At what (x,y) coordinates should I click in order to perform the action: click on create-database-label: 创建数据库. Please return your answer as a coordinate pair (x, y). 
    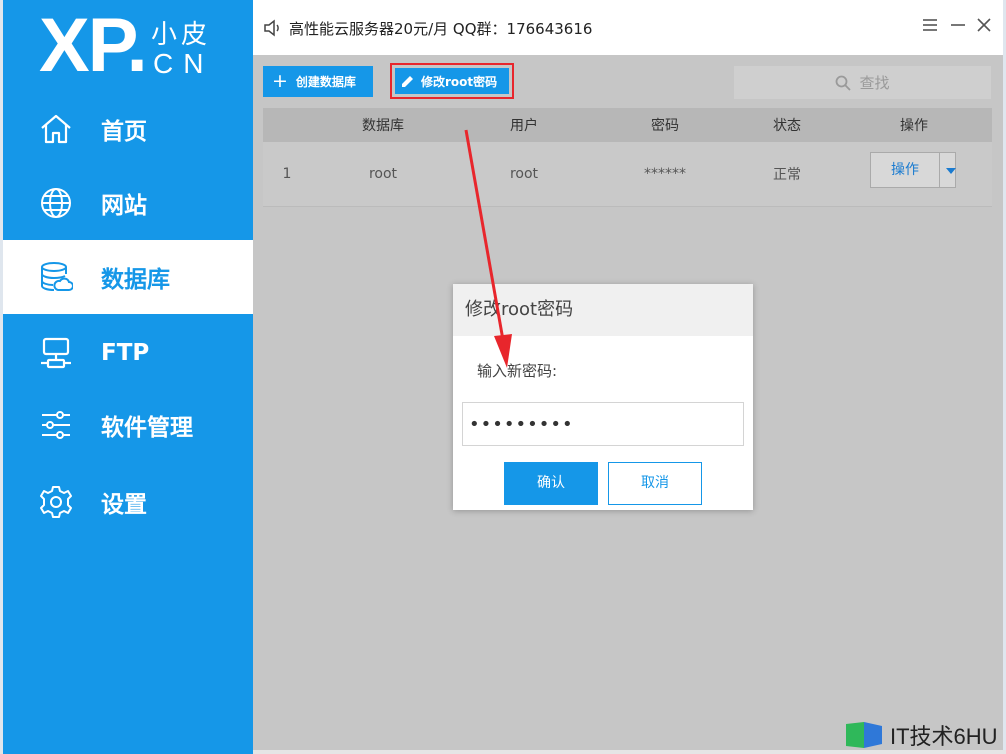
    Looking at the image, I should click on (325, 82).